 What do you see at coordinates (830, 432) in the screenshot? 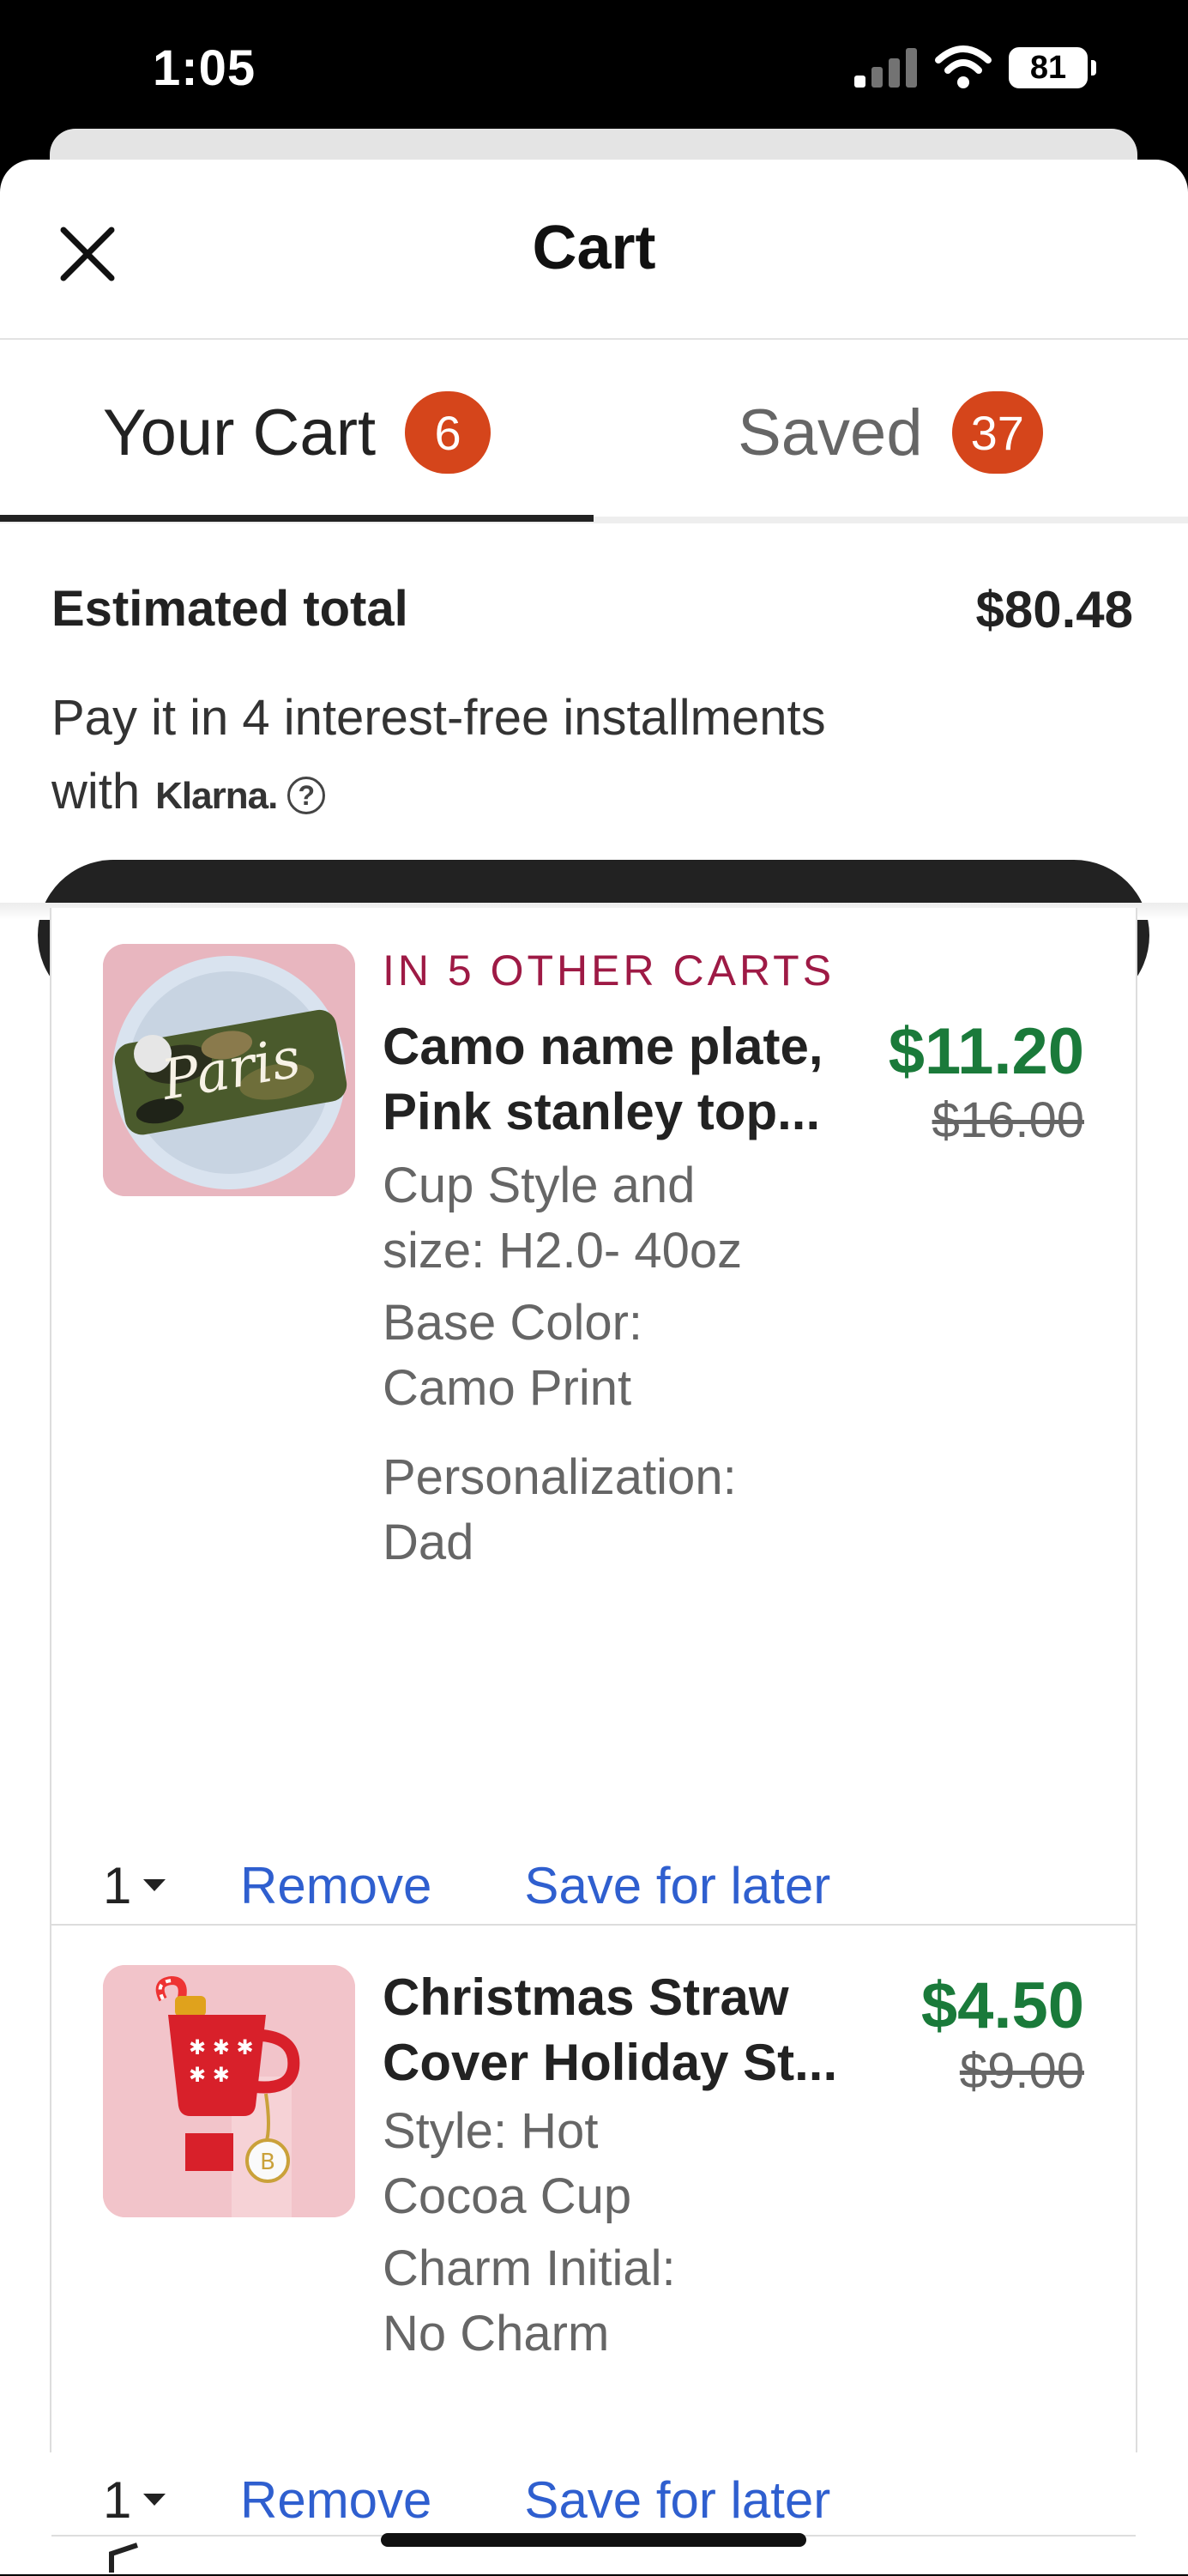
I see `tab-saved-label: Saved` at bounding box center [830, 432].